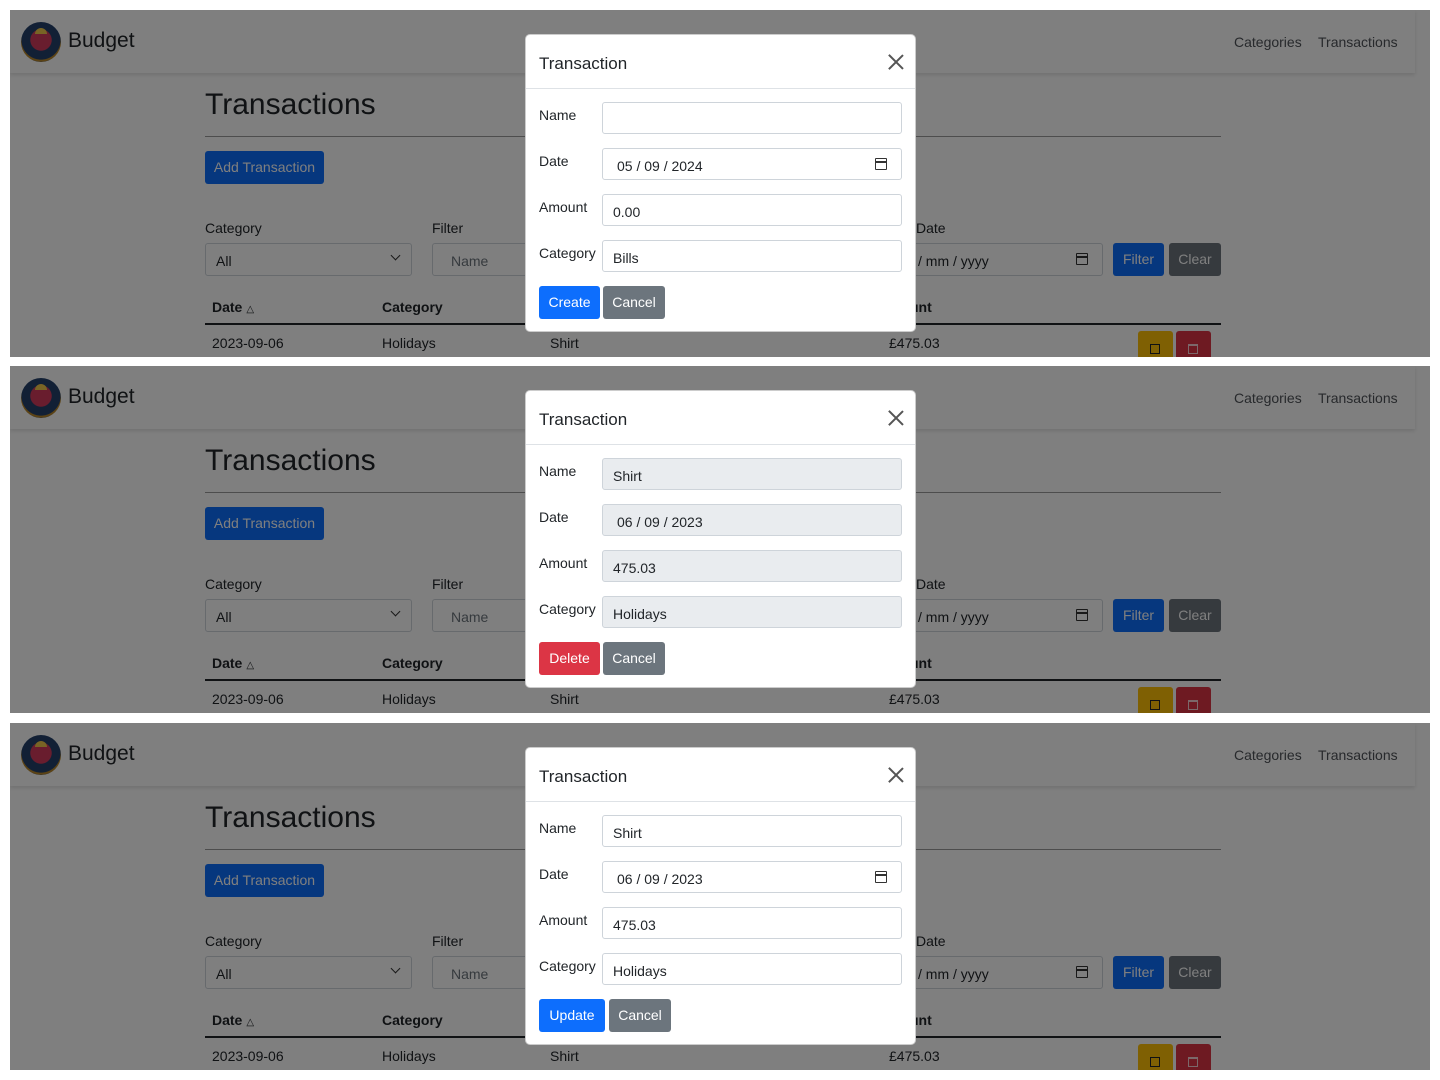 The width and height of the screenshot is (1440, 1080). What do you see at coordinates (752, 210) in the screenshot?
I see `amount-field: 0.00` at bounding box center [752, 210].